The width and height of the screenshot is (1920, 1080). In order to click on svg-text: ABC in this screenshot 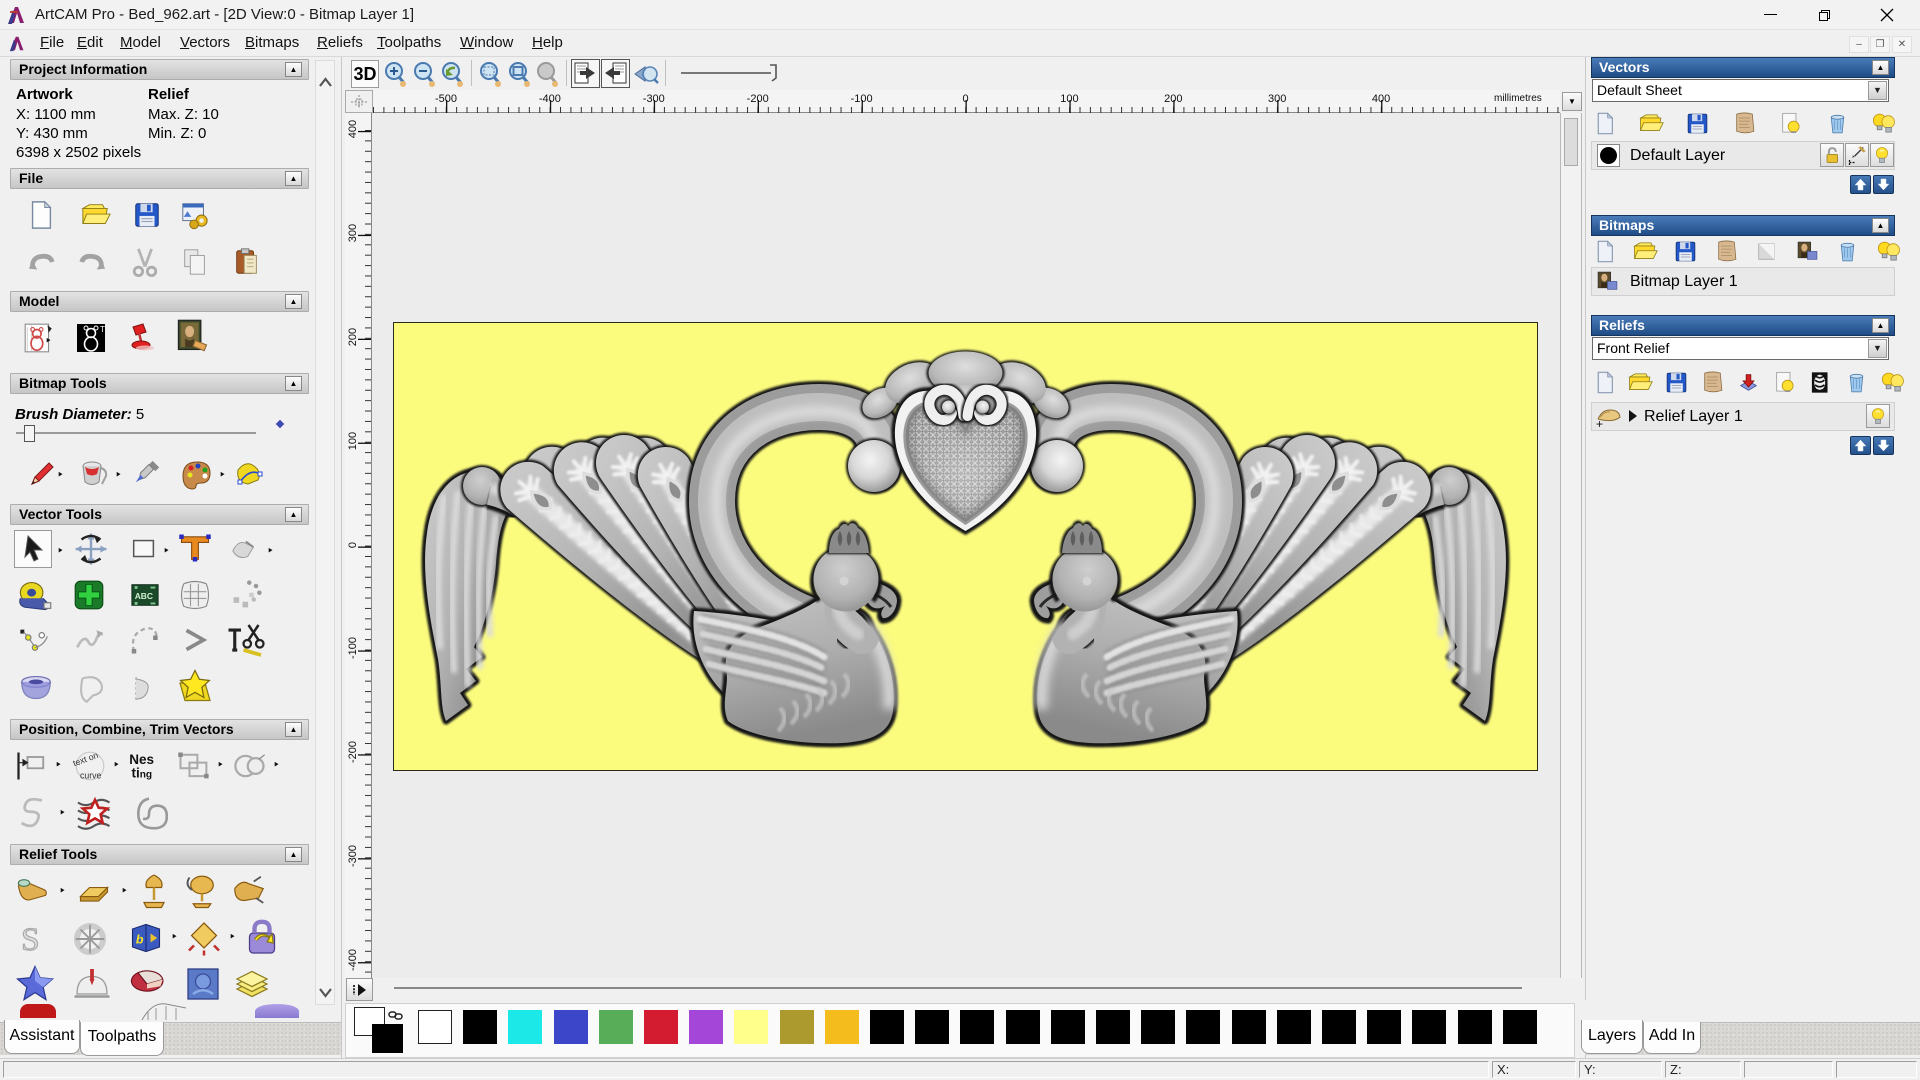, I will do `click(144, 596)`.